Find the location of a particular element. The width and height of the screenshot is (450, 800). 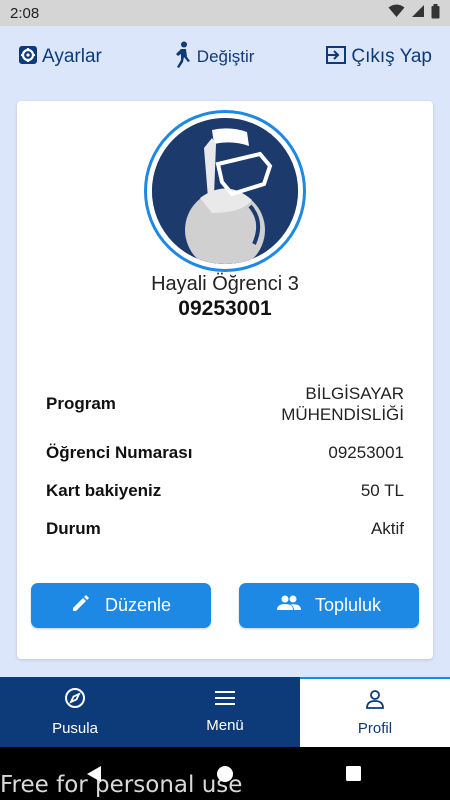

student-name: Hayali Öğrenci 3 is located at coordinates (225, 284).